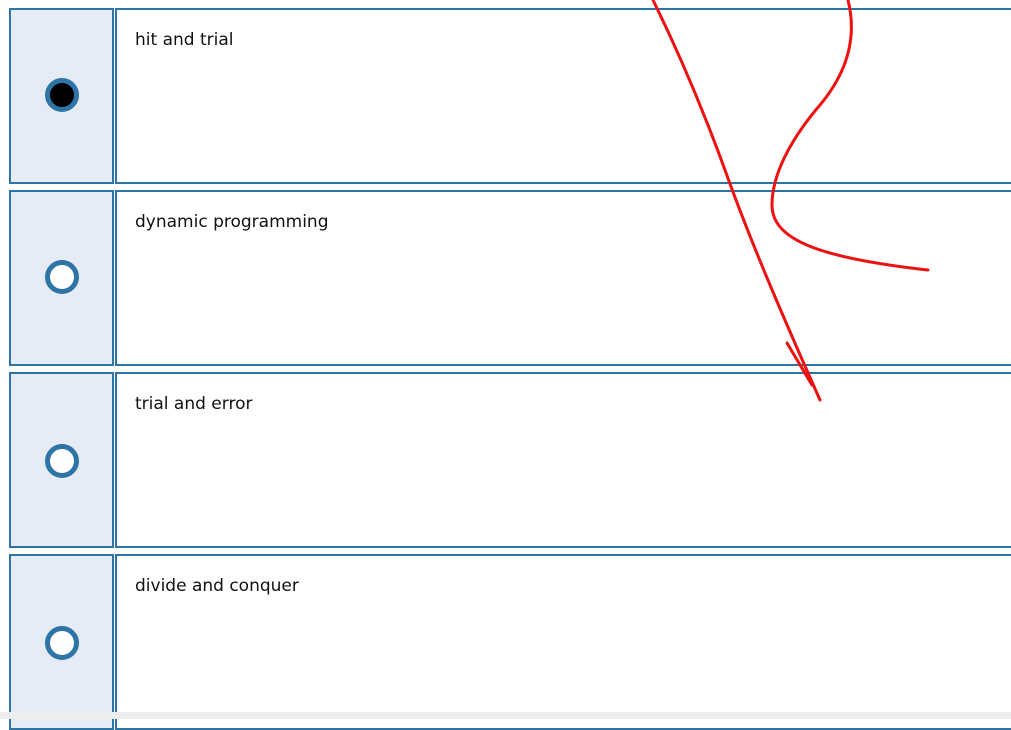 The image size is (1011, 730). I want to click on bottom-scroll-area, so click(505, 715).